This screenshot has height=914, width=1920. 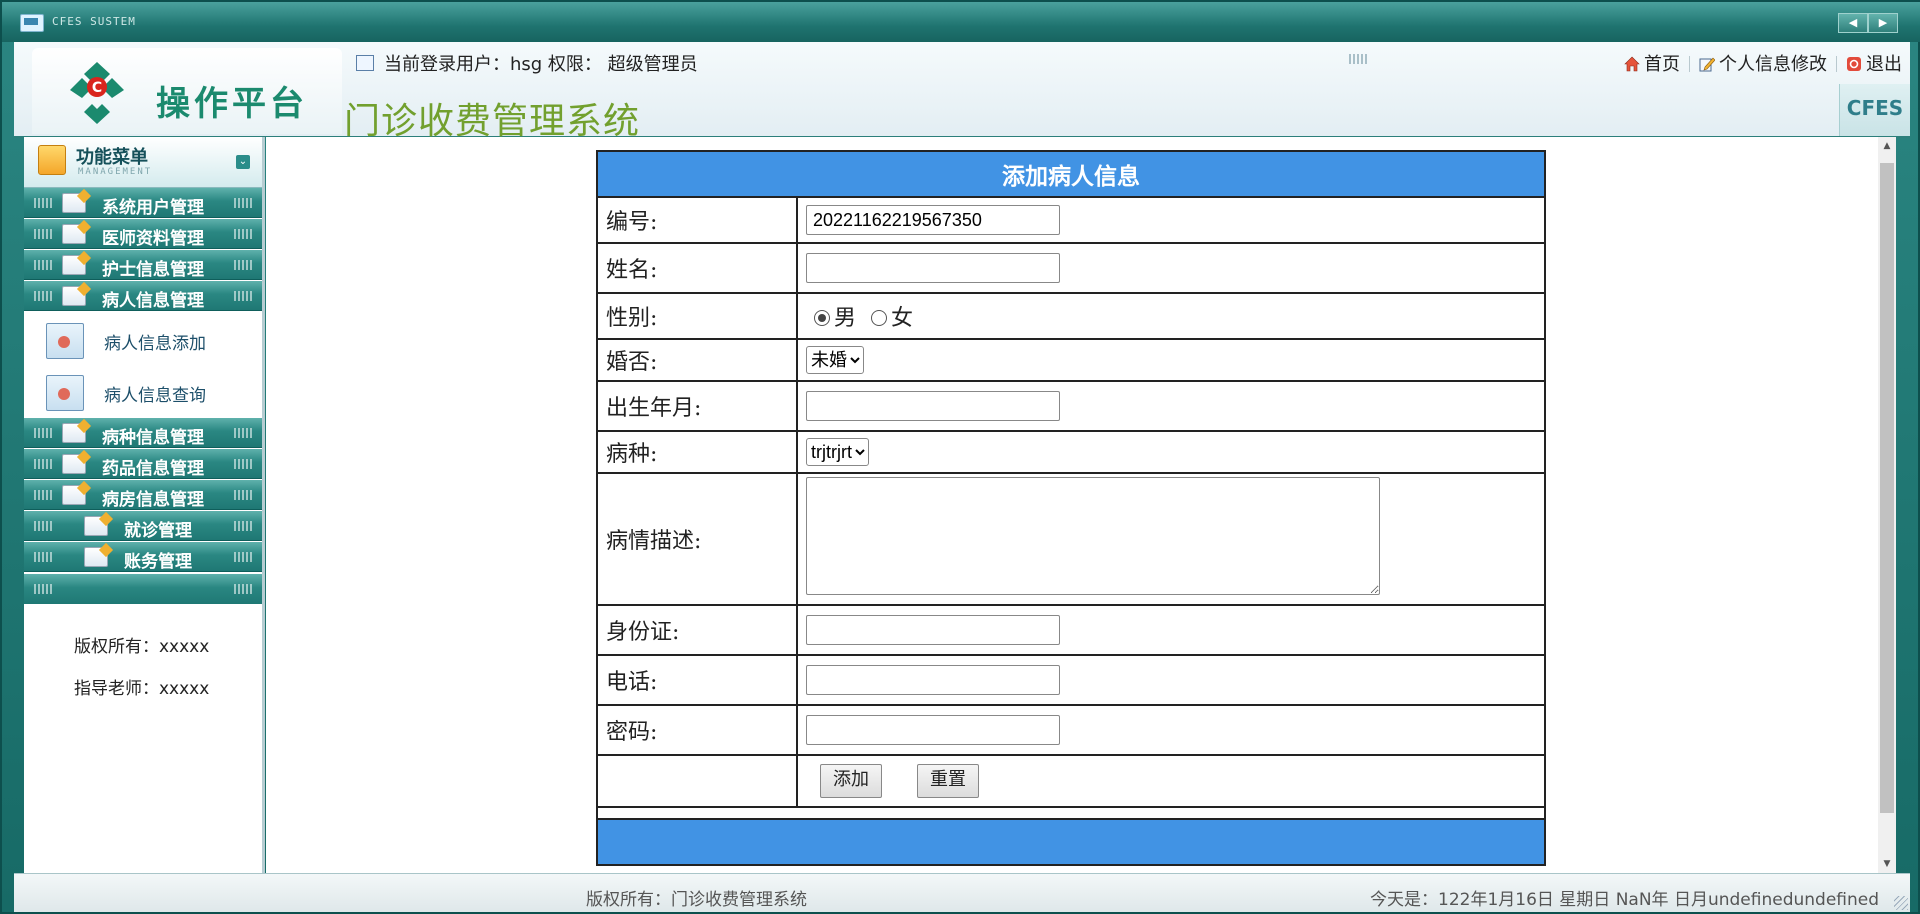 What do you see at coordinates (1662, 64) in the screenshot?
I see `home-link-label: 首页` at bounding box center [1662, 64].